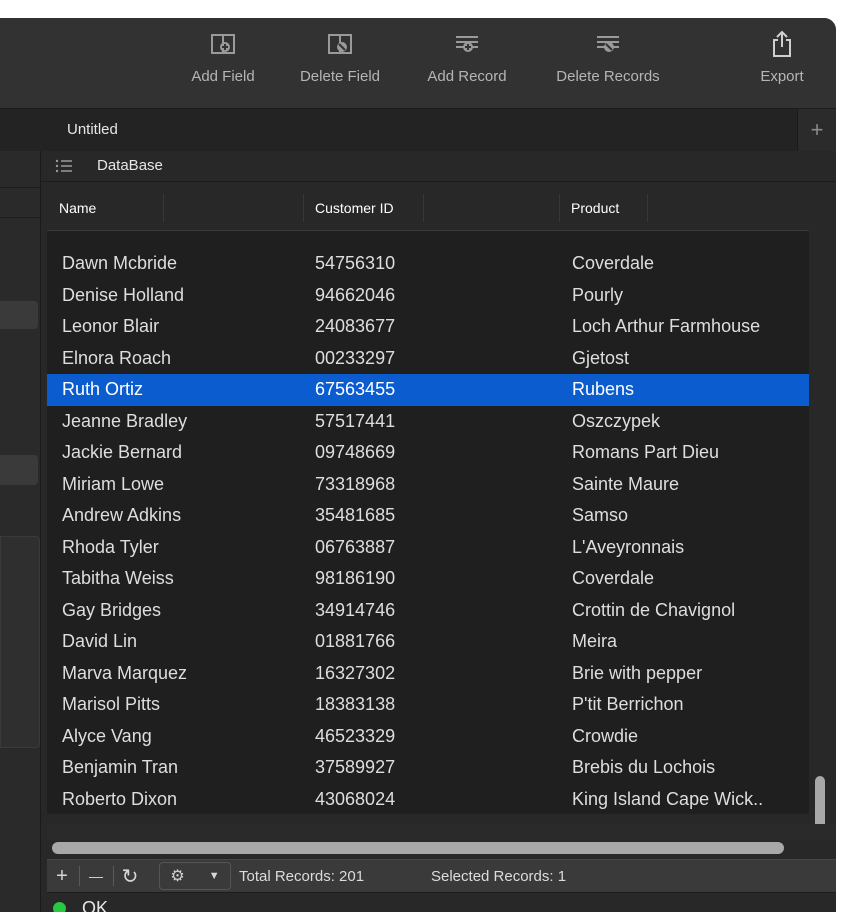 The image size is (842, 912). I want to click on delete-records-button: Delete Records, so click(608, 65).